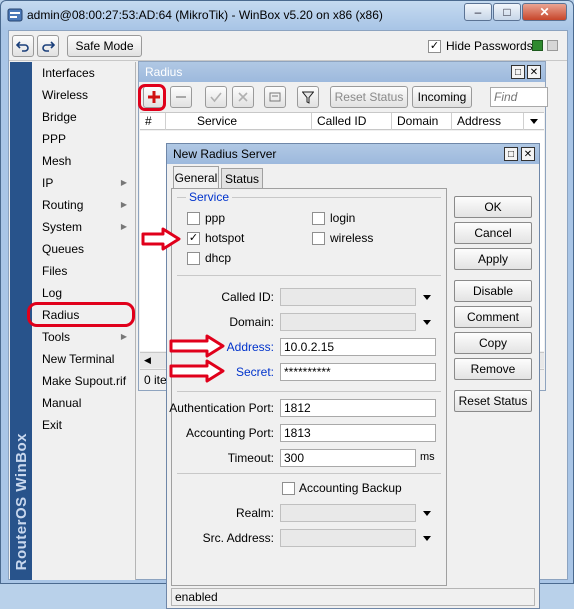  I want to click on sidebar-item-new-terminal: New Terminal, so click(88, 359).